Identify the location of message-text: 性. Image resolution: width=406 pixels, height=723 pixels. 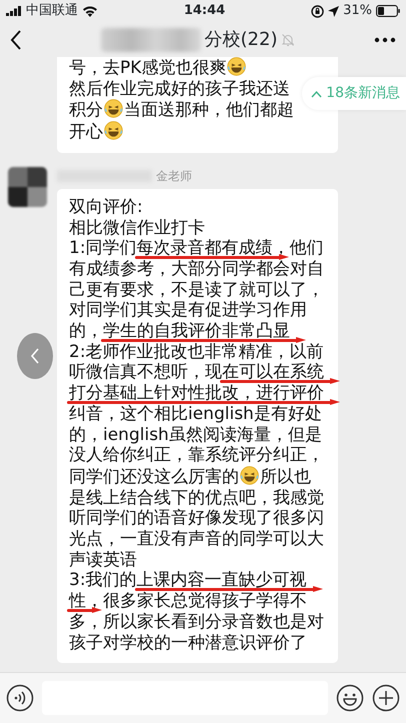
(77, 601).